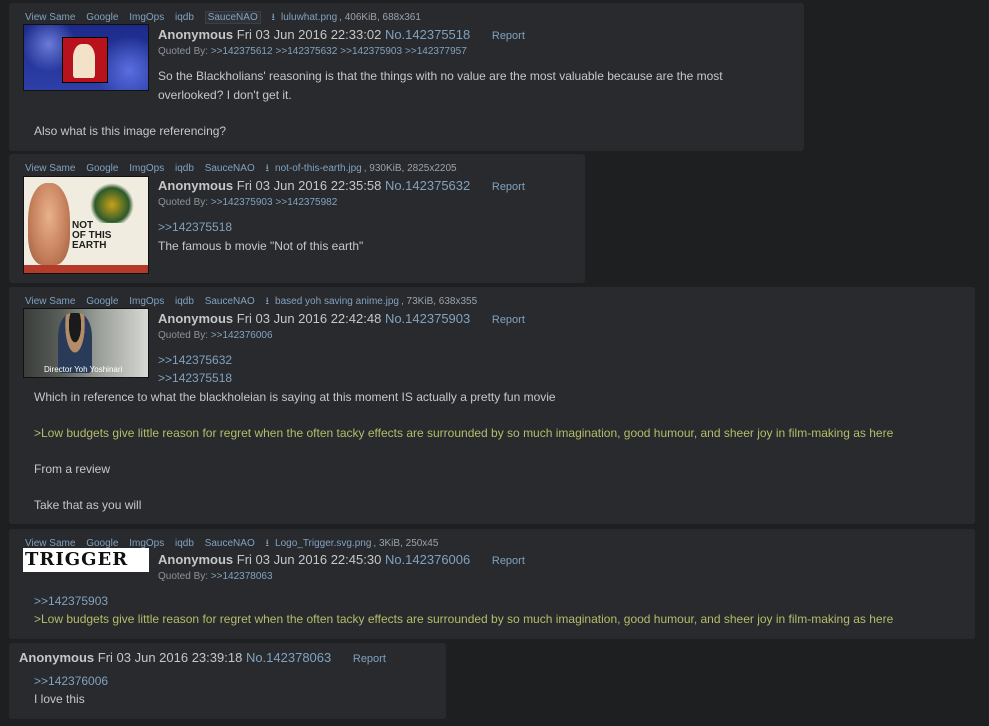 This screenshot has width=989, height=726. I want to click on backlink: >>142377957, so click(436, 51).